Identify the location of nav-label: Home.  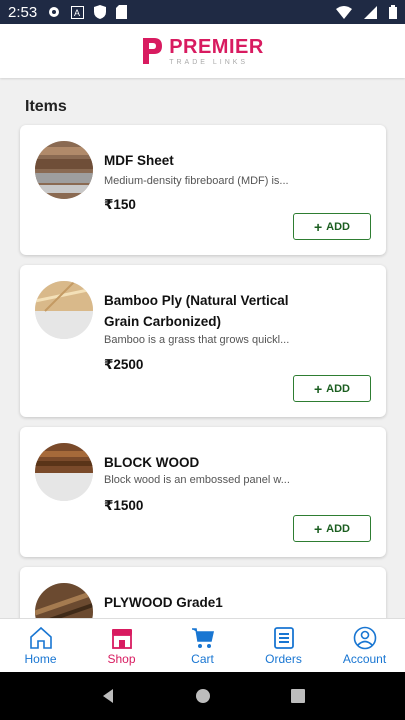
(40, 658).